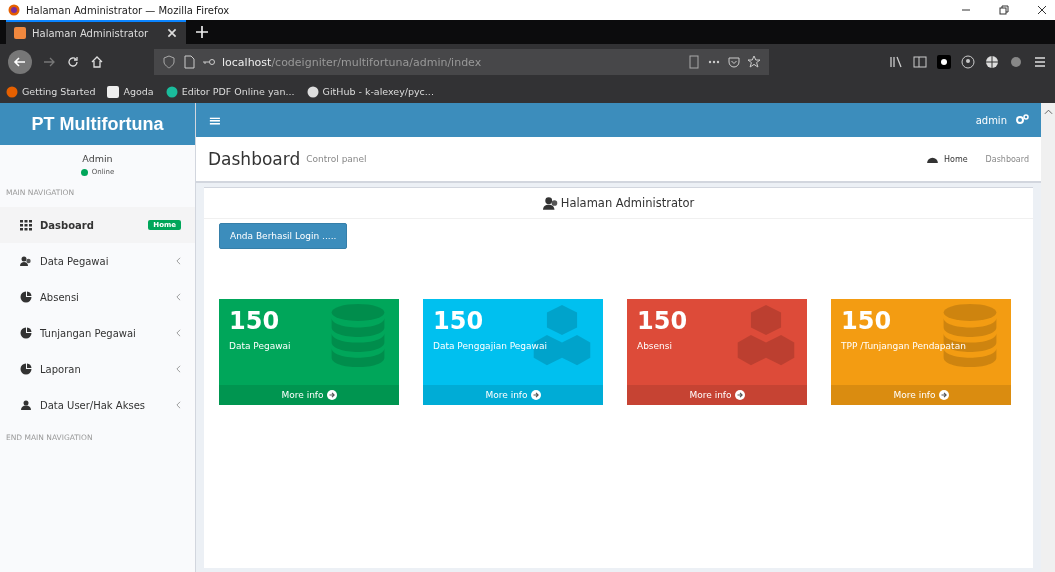  I want to click on bookmark: Agoda, so click(130, 91).